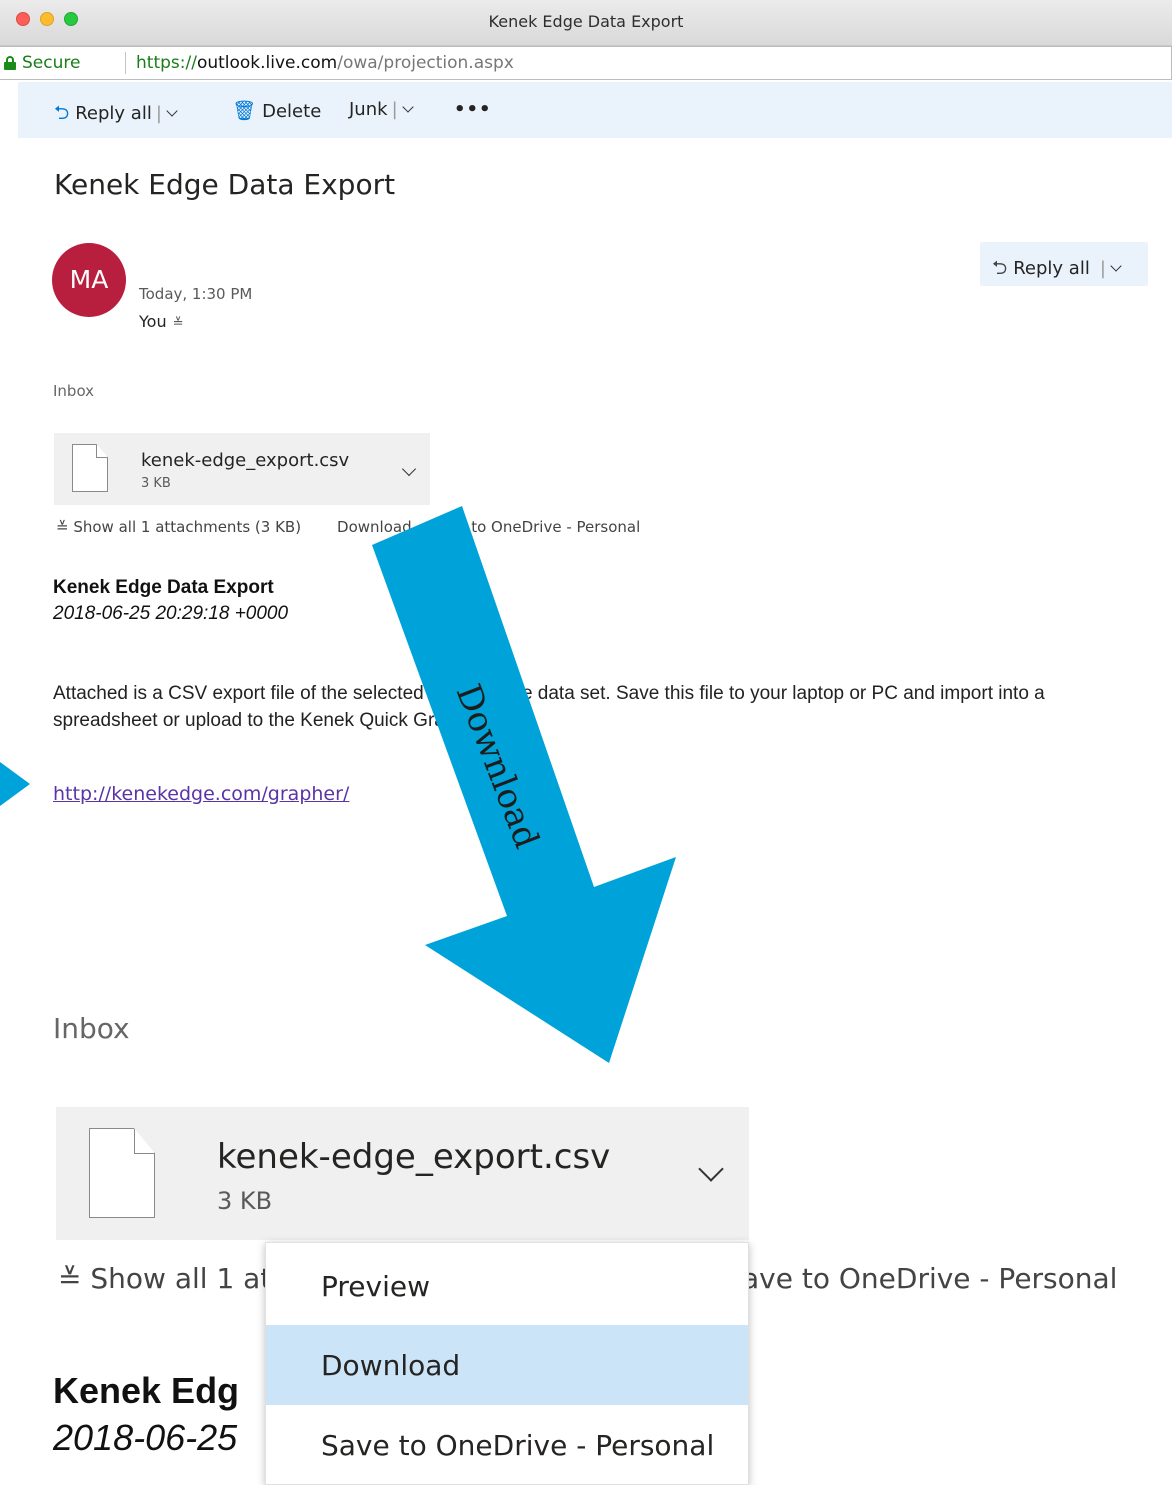 This screenshot has width=1172, height=1485. I want to click on recipient-name: You, so click(153, 321).